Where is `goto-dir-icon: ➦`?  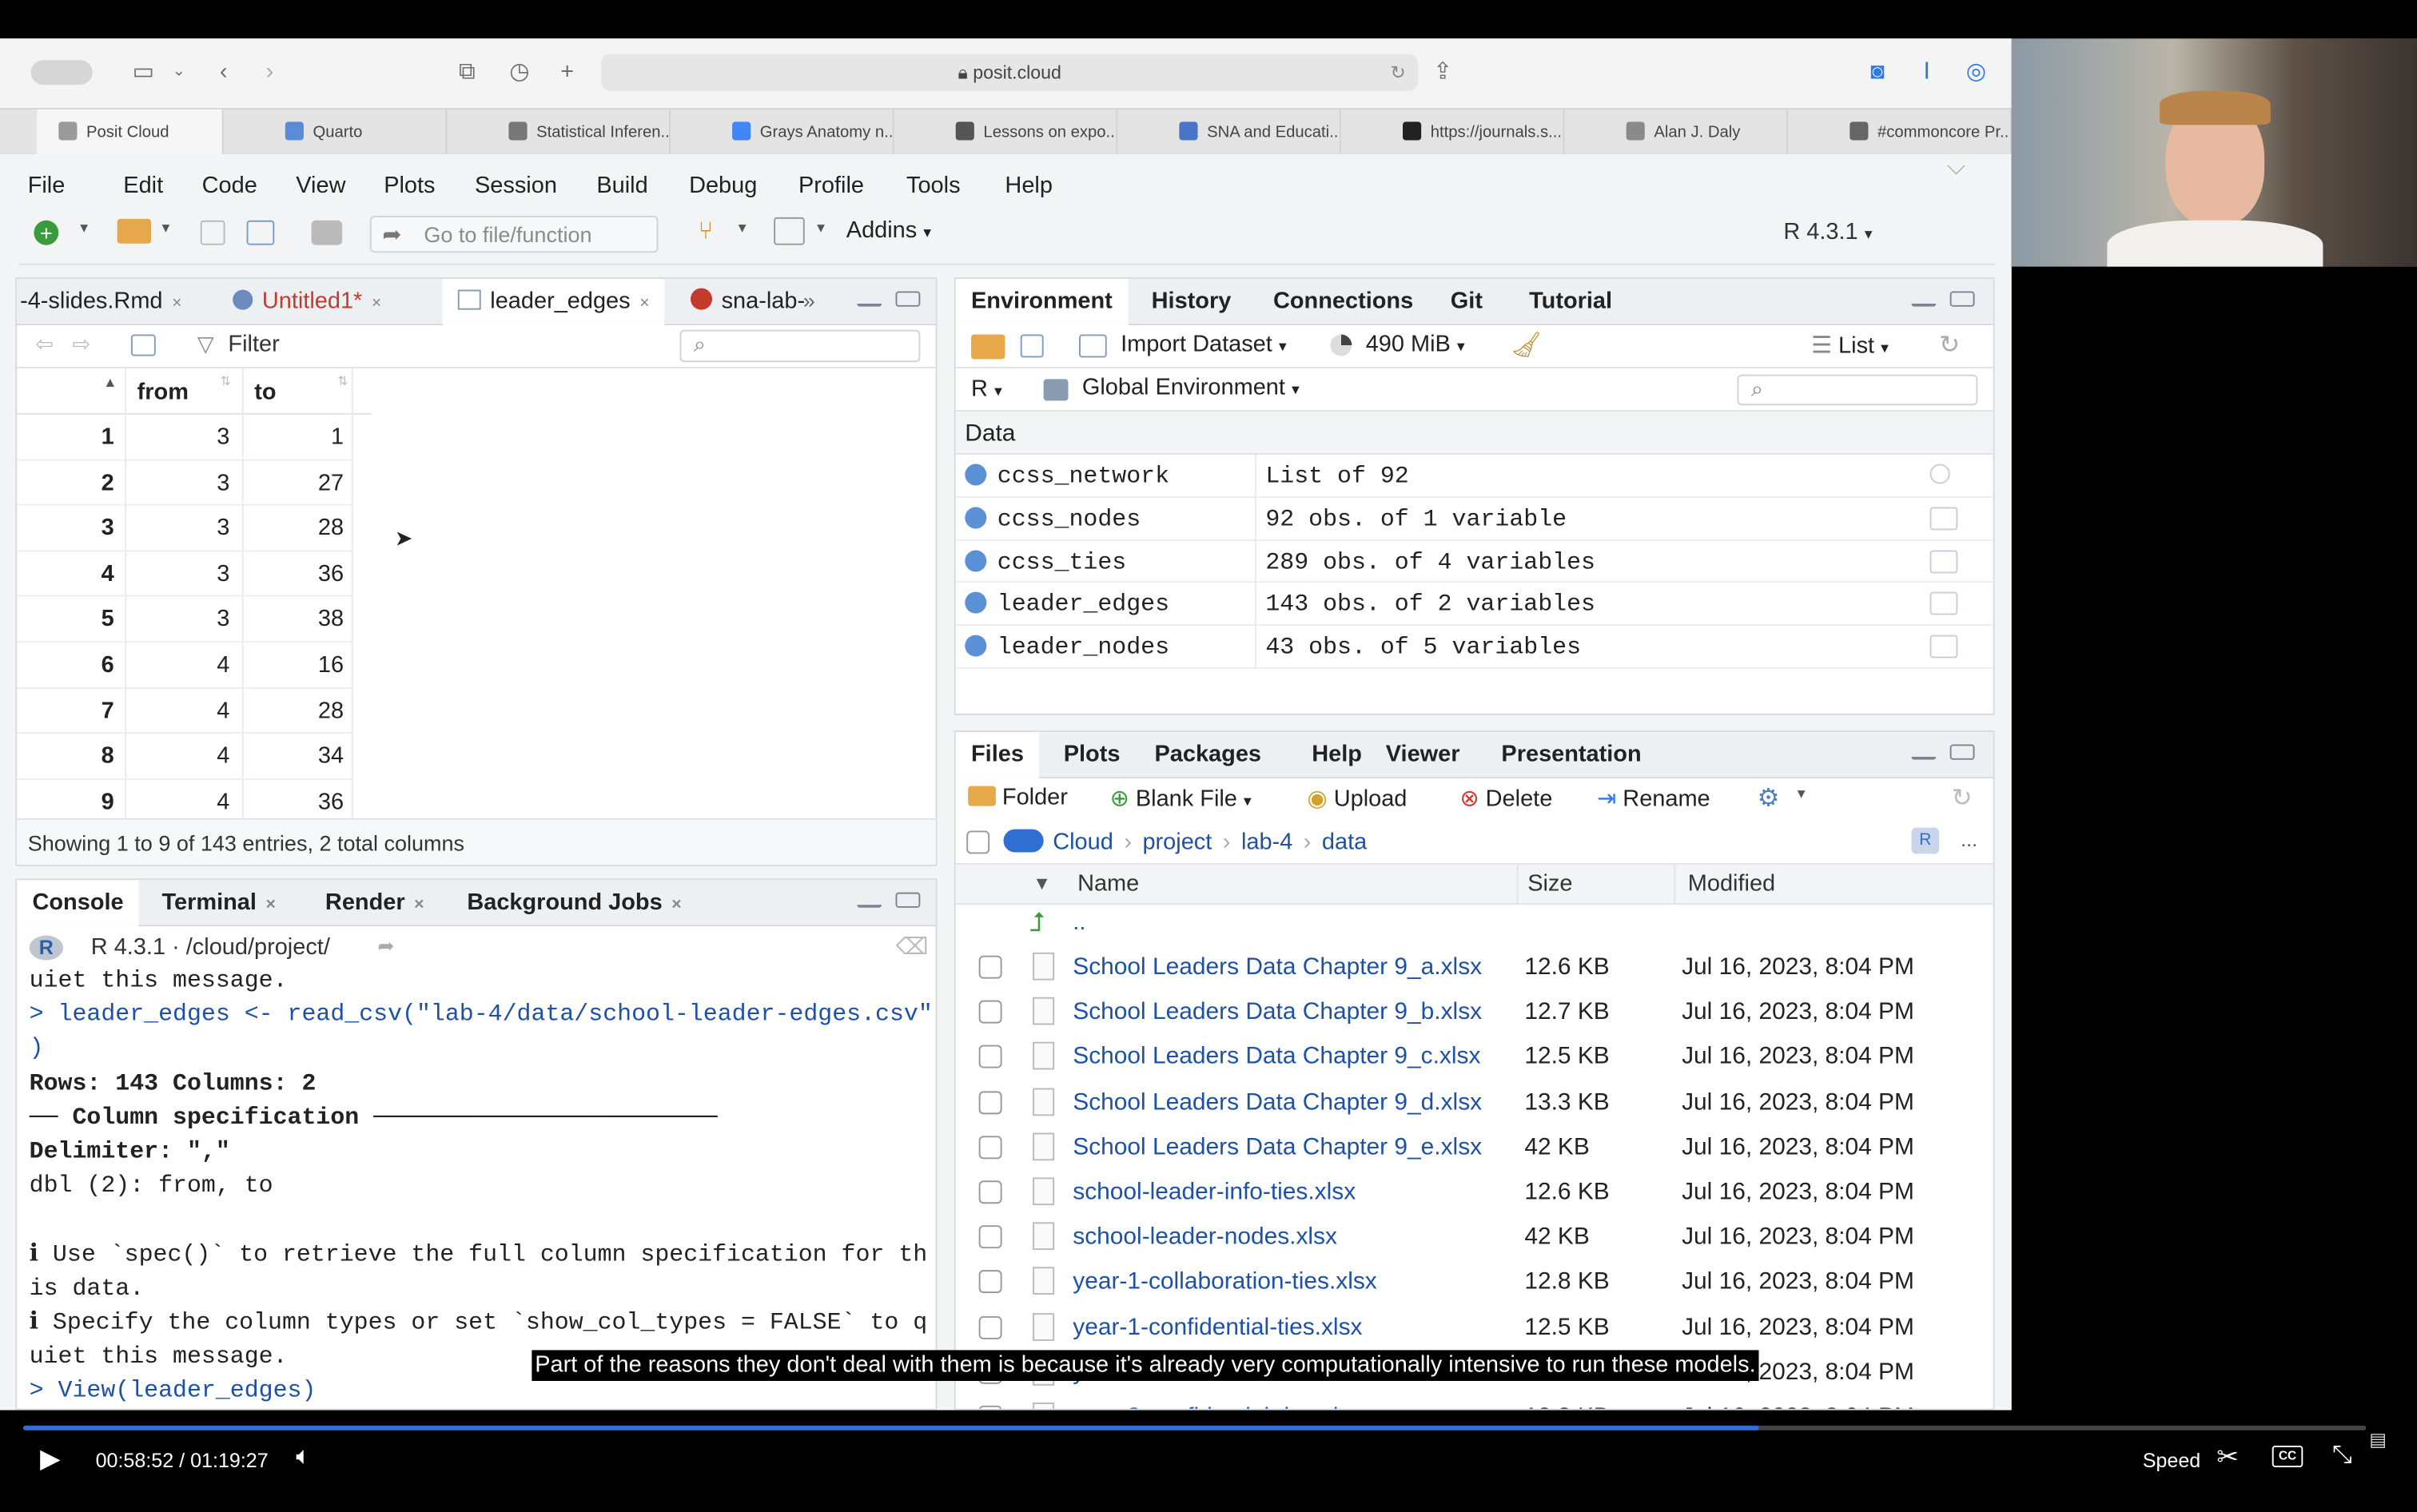 goto-dir-icon: ➦ is located at coordinates (385, 946).